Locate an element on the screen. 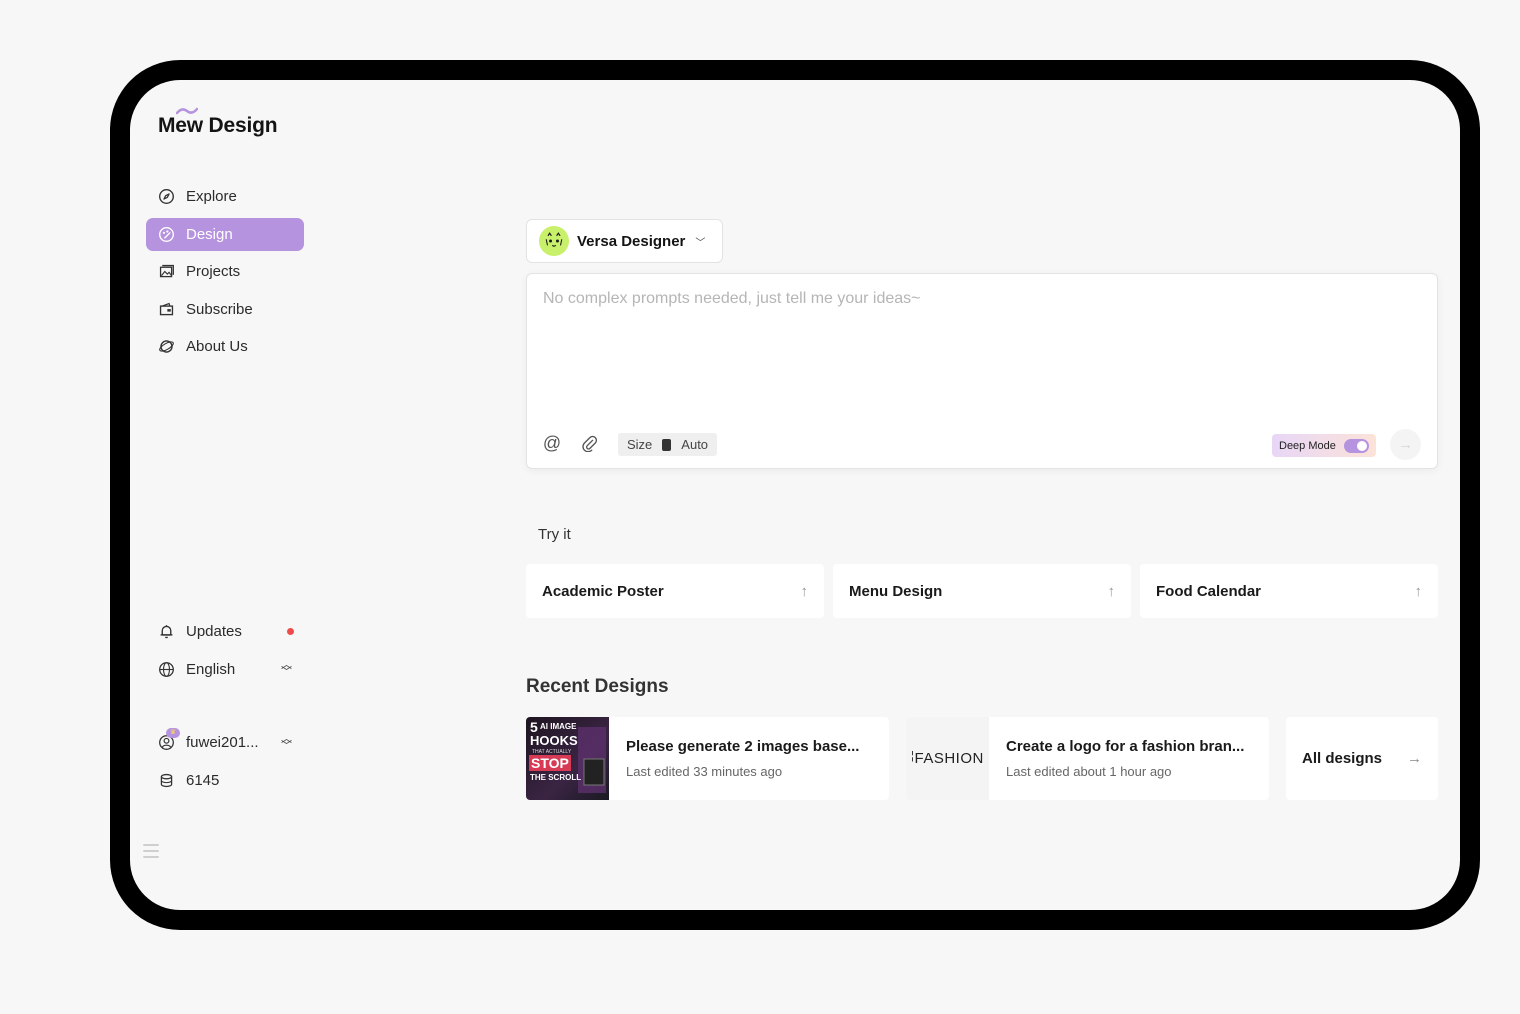 This screenshot has width=1520, height=1014. thumb-text: AI IMAGE is located at coordinates (558, 726).